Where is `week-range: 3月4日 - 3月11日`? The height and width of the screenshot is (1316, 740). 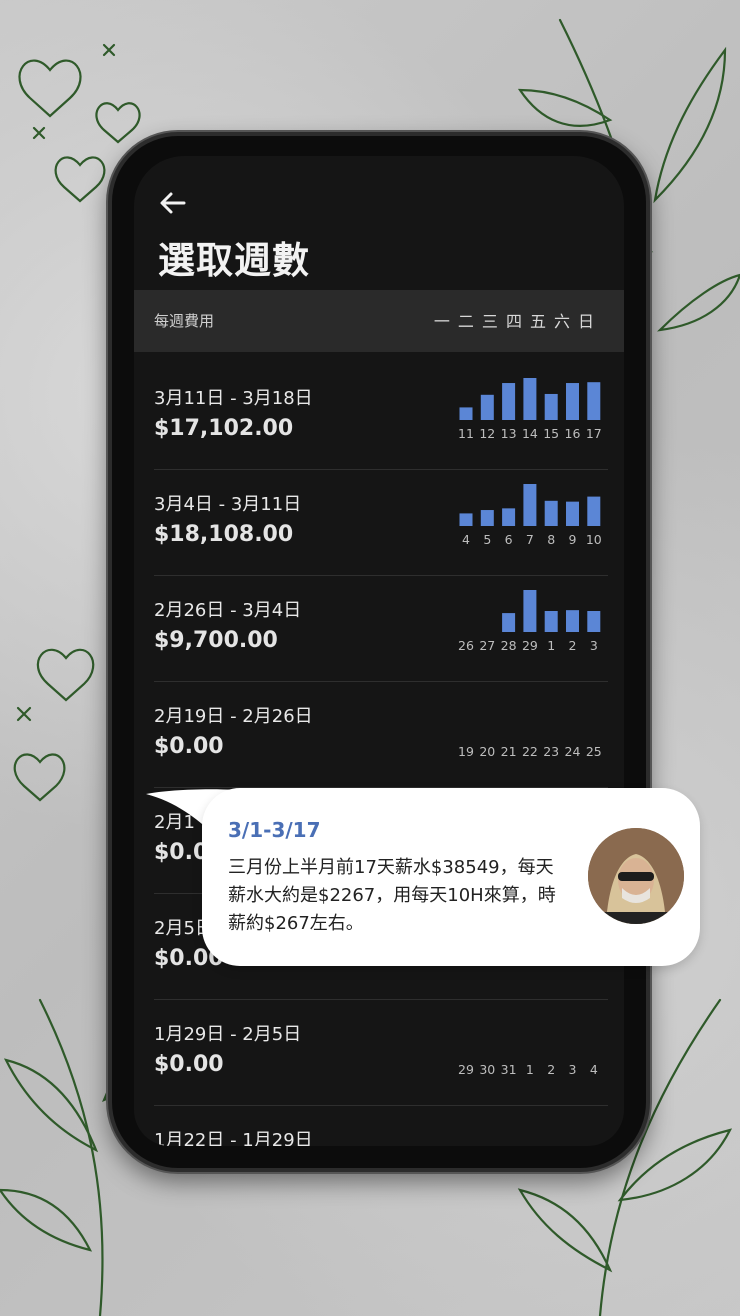
week-range: 3月4日 - 3月11日 is located at coordinates (228, 504).